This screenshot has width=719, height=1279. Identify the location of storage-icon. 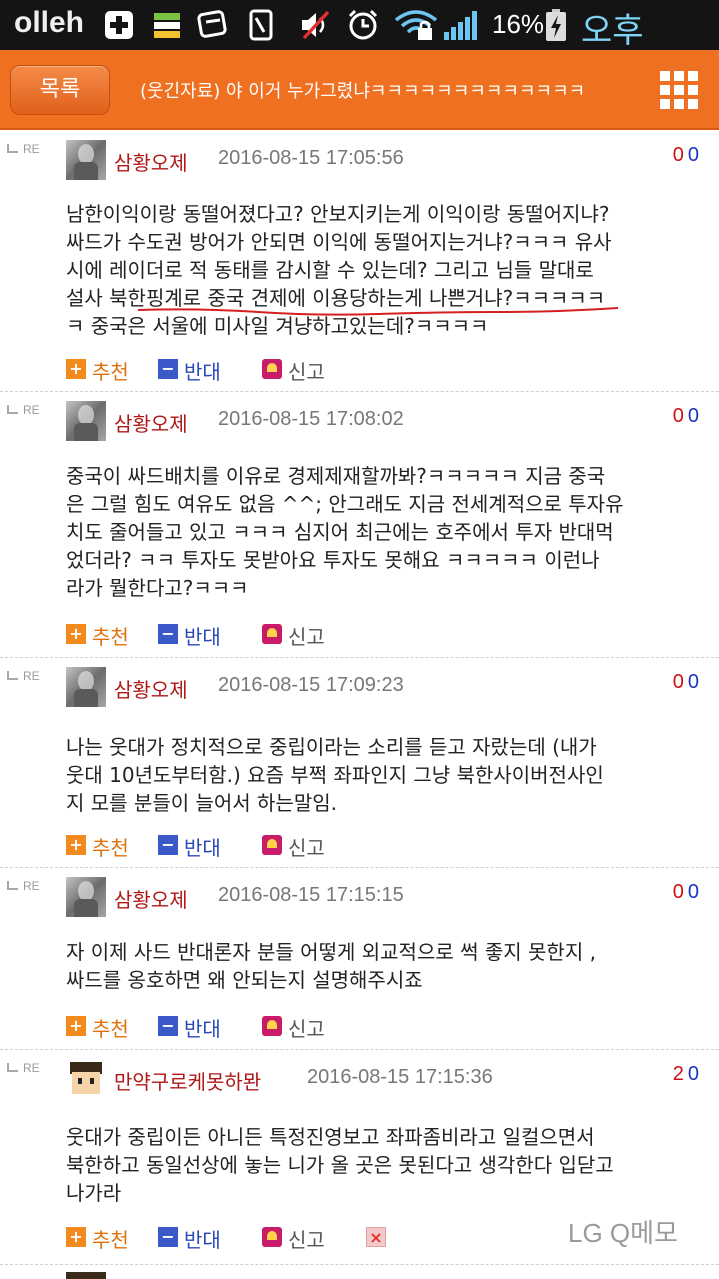
(167, 25).